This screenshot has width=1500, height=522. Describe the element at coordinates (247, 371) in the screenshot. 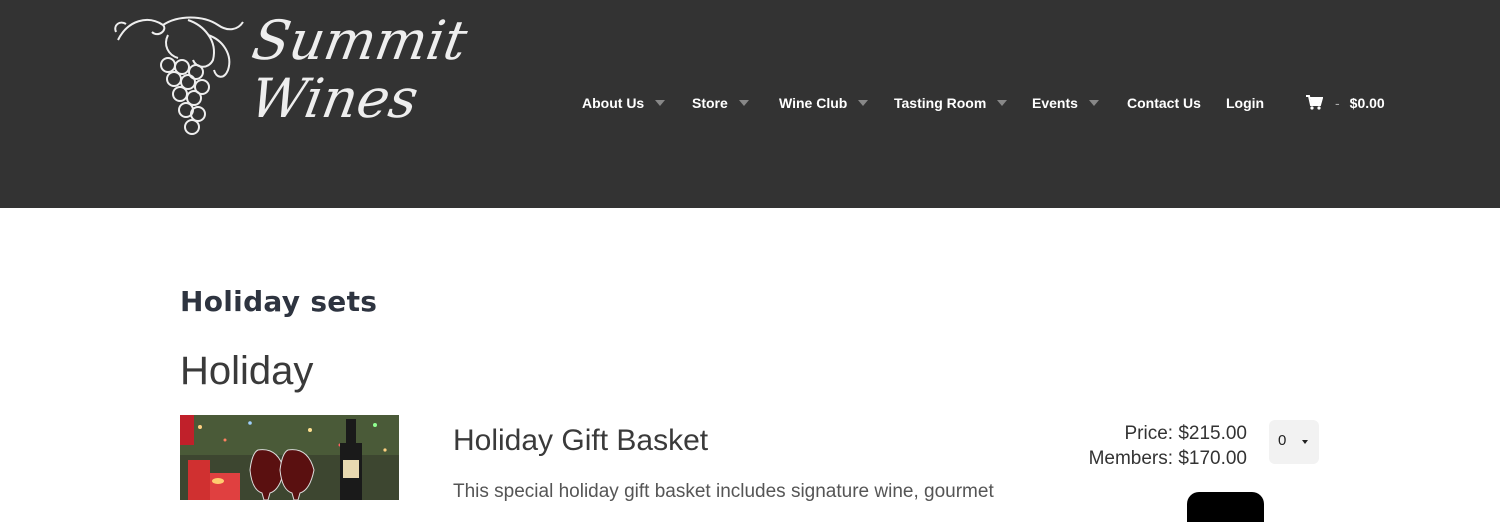

I see `category-title: Holiday` at that location.